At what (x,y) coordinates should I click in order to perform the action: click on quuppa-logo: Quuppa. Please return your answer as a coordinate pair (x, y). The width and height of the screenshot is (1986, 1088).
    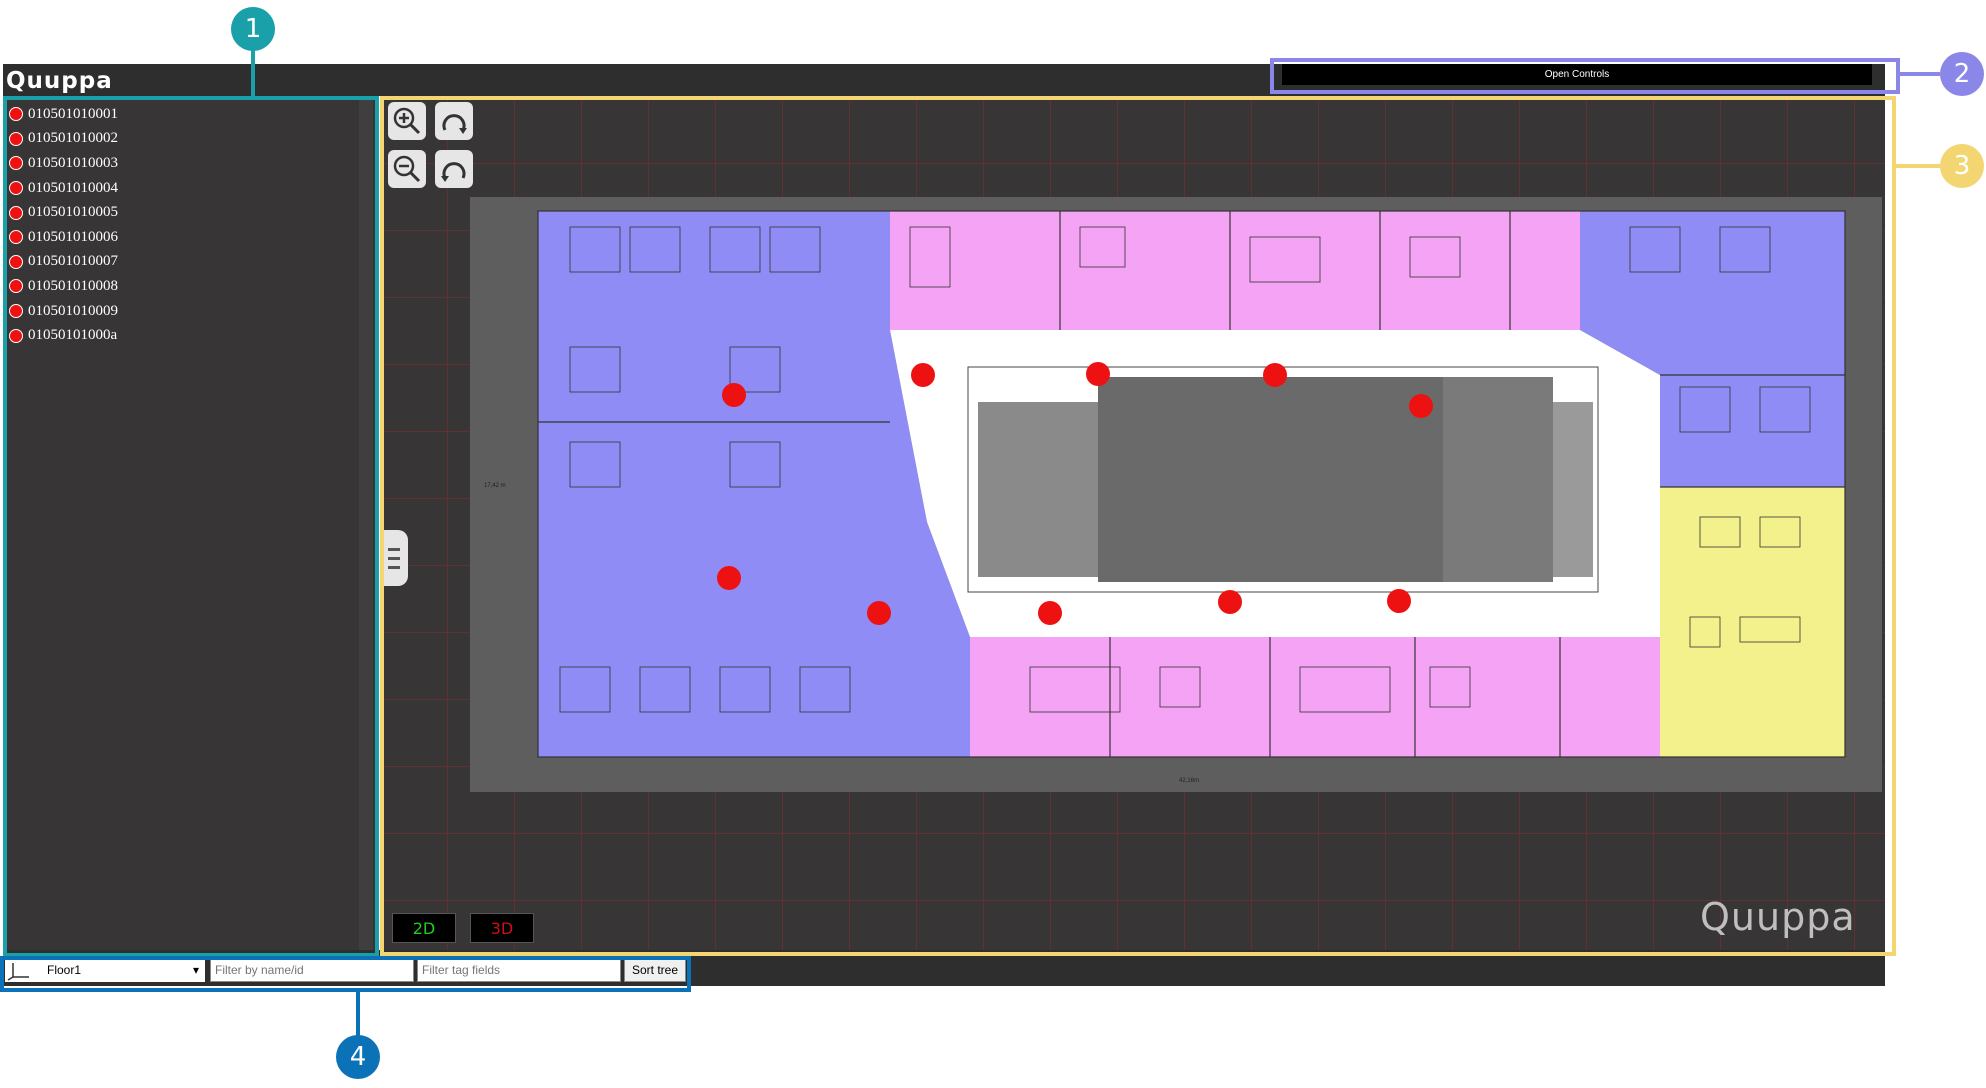
    Looking at the image, I should click on (59, 81).